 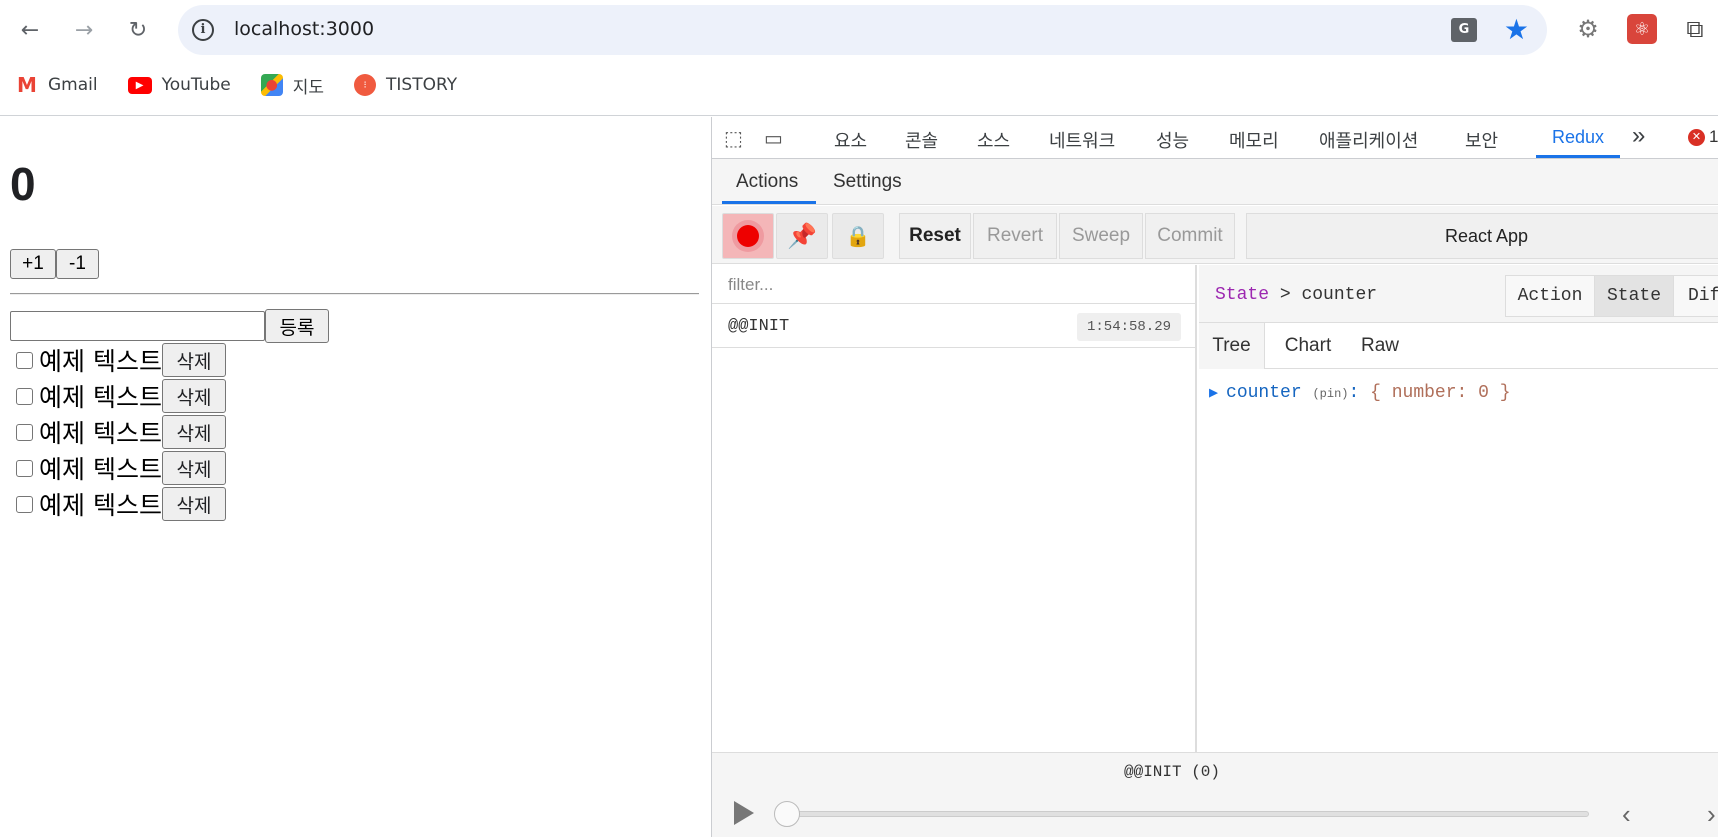 What do you see at coordinates (1713, 137) in the screenshot?
I see `error-count: 1` at bounding box center [1713, 137].